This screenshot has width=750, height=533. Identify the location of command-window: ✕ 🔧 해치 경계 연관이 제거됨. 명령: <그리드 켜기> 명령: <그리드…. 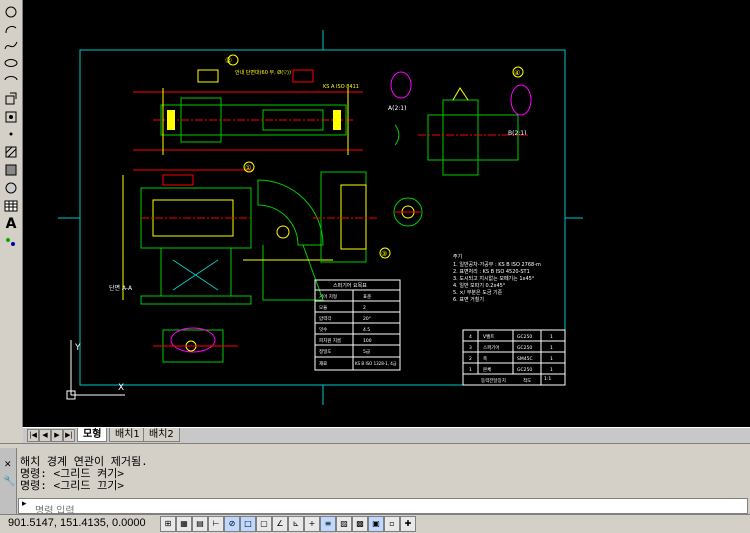
(375, 484).